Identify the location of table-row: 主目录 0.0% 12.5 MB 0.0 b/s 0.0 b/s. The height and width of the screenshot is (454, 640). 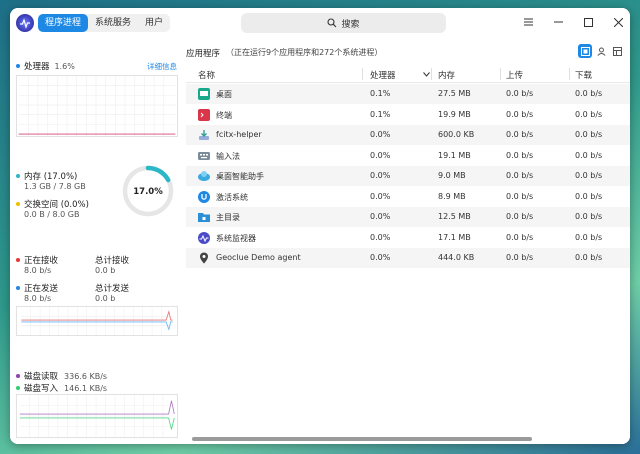
(408, 217).